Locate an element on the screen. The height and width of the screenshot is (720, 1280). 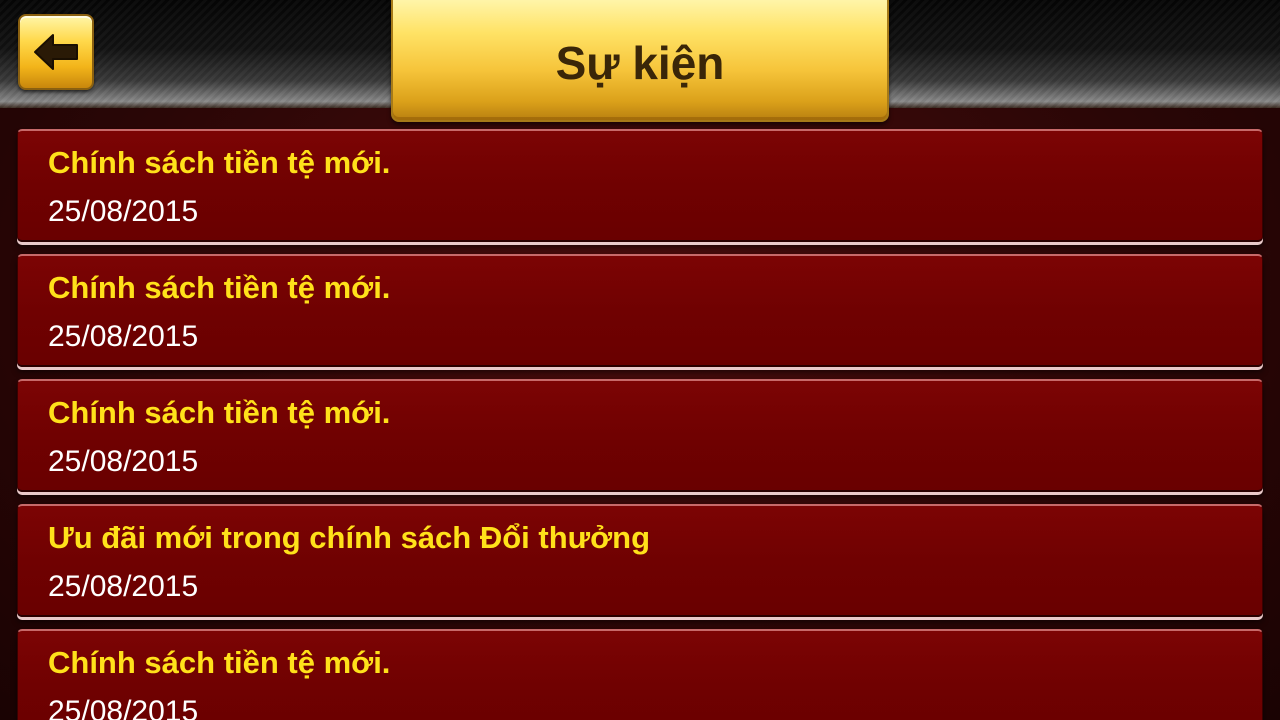
back-button is located at coordinates (56, 52).